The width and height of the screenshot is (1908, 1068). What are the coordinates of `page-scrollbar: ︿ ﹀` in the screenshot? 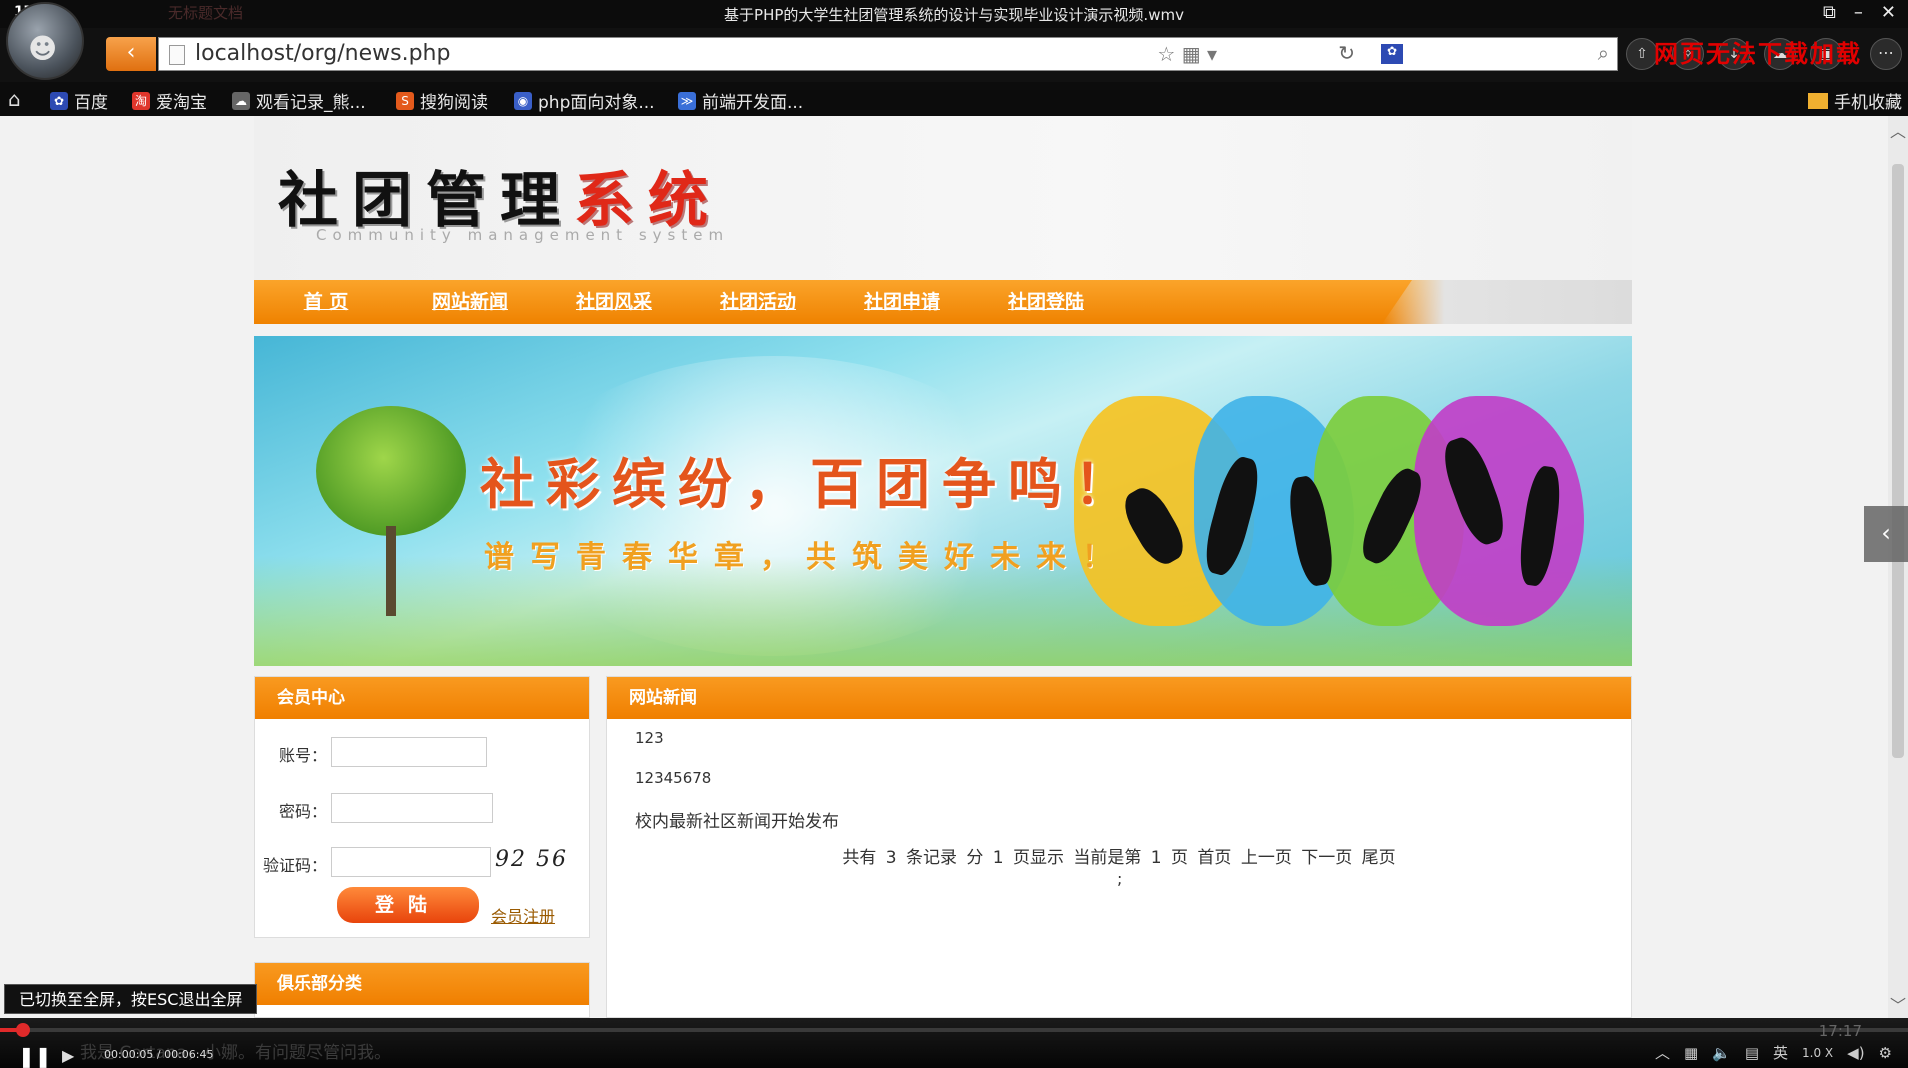 It's located at (1898, 567).